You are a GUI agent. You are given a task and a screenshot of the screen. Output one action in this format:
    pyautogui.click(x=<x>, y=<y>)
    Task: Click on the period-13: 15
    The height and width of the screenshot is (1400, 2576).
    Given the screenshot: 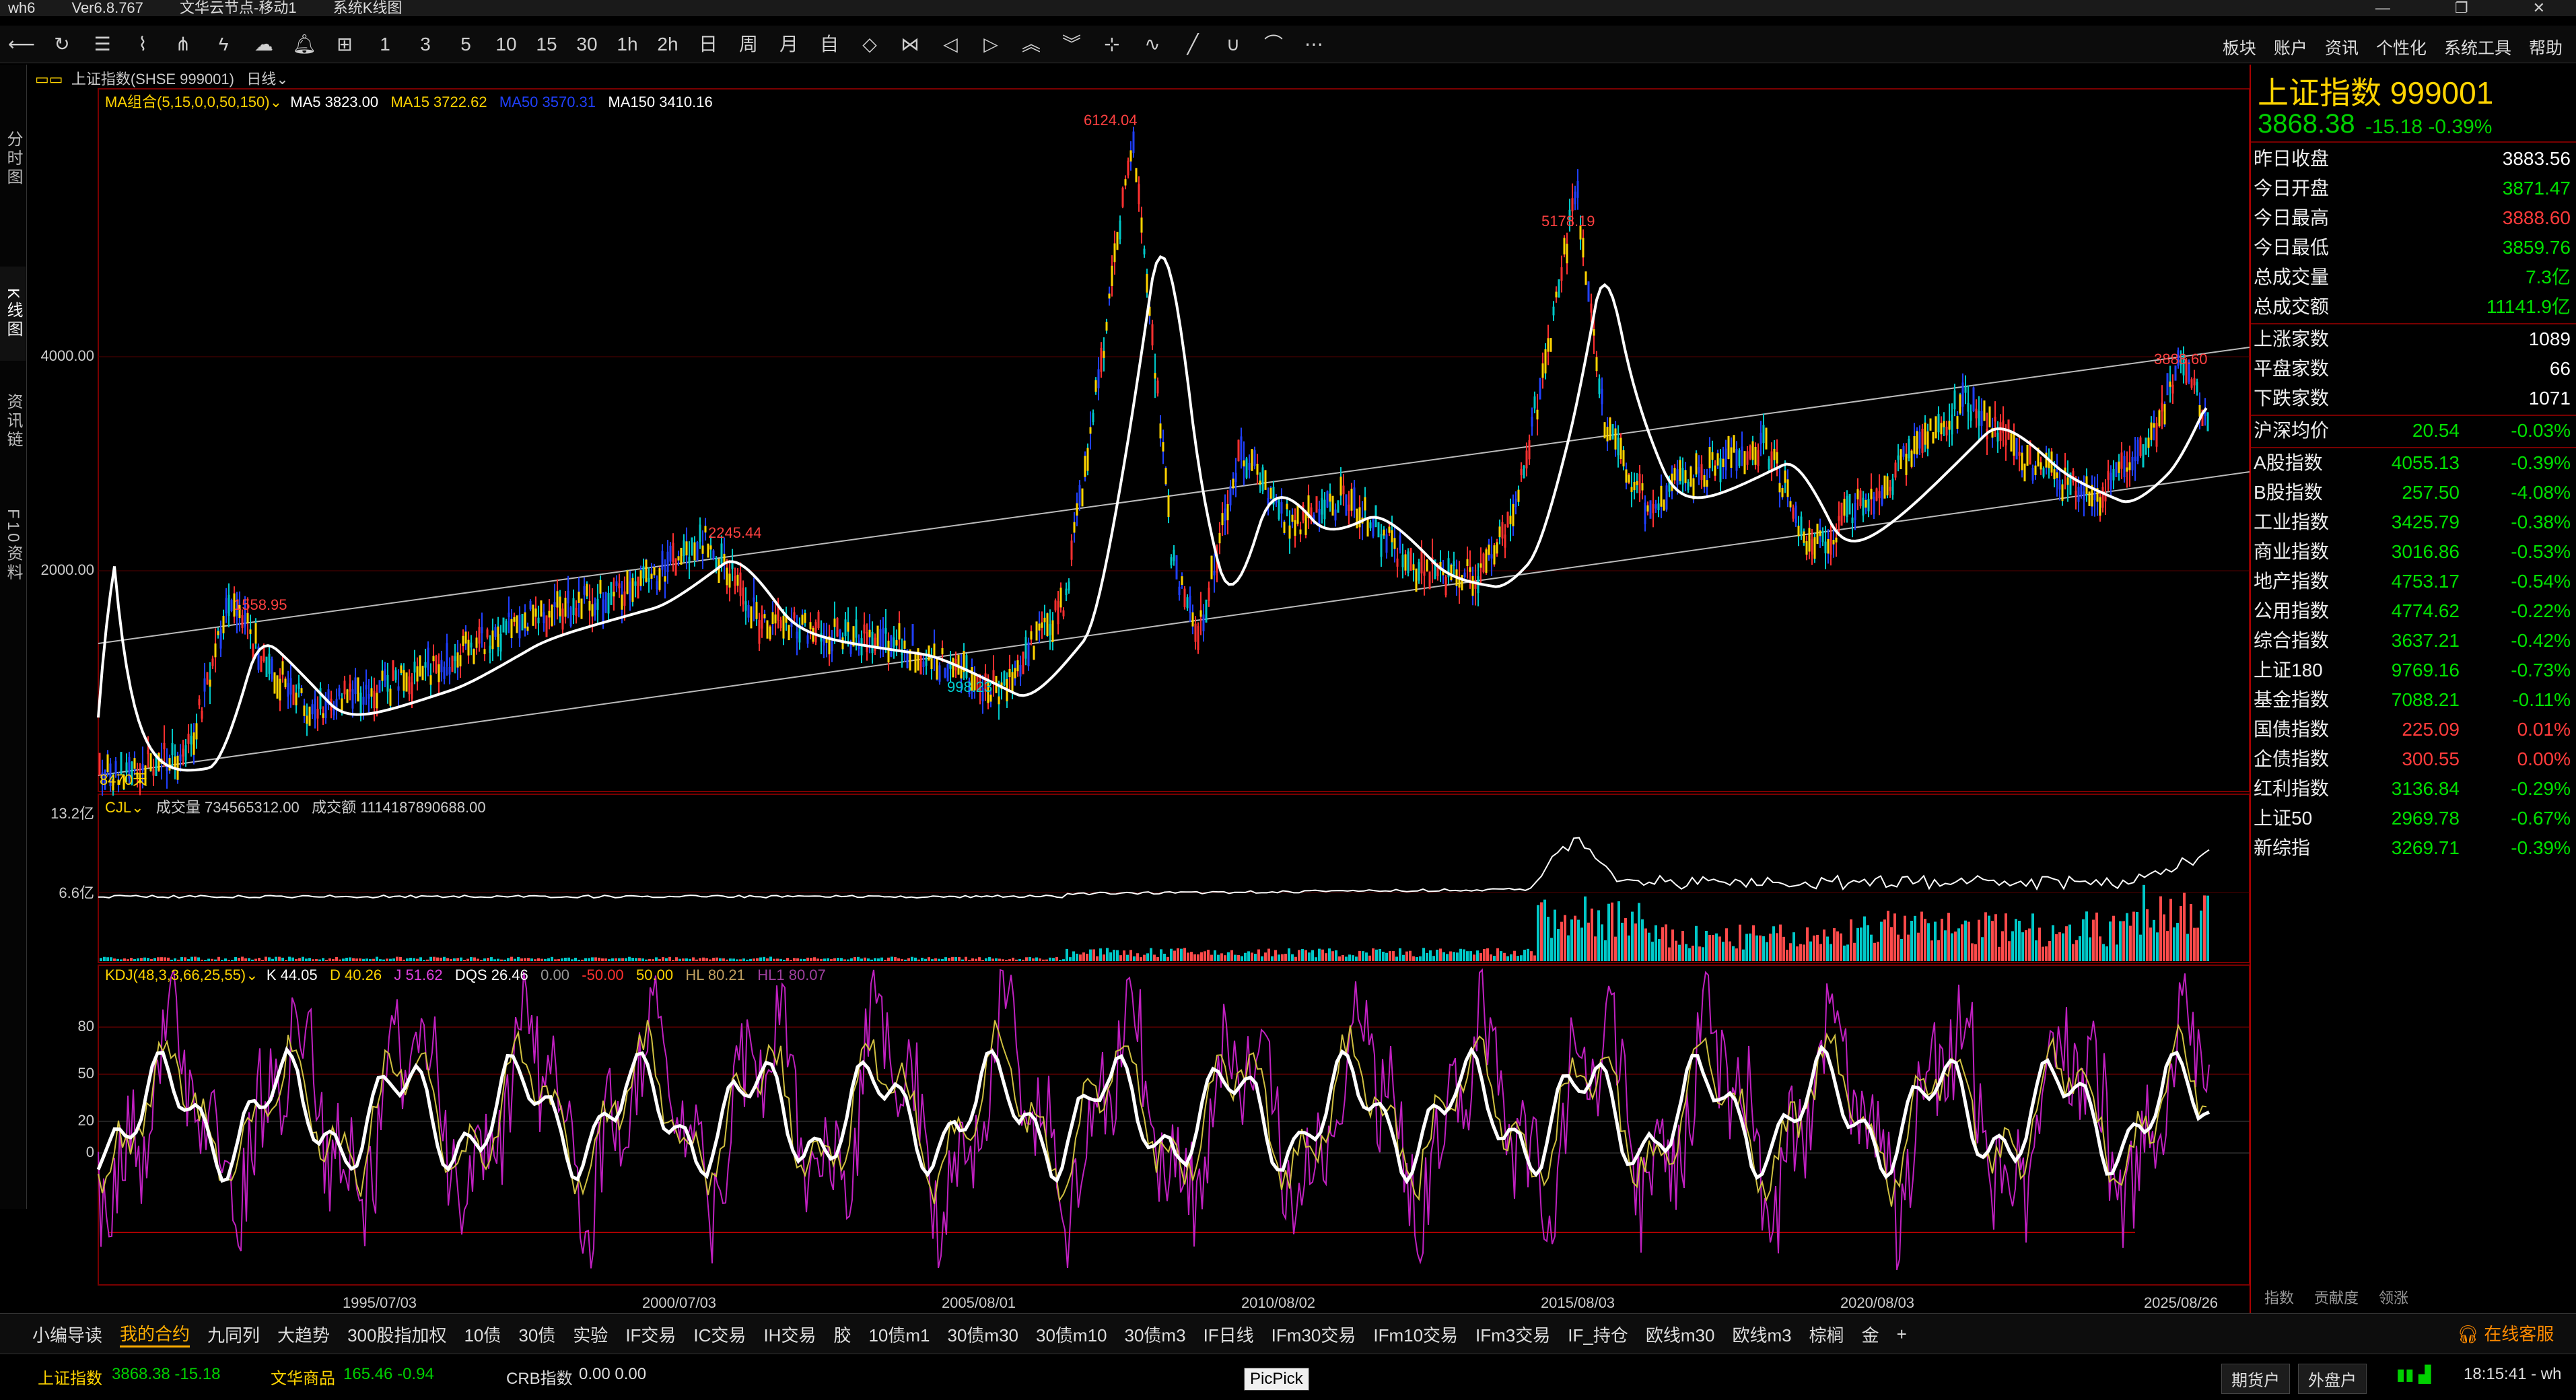 What is the action you would take?
    pyautogui.click(x=546, y=44)
    